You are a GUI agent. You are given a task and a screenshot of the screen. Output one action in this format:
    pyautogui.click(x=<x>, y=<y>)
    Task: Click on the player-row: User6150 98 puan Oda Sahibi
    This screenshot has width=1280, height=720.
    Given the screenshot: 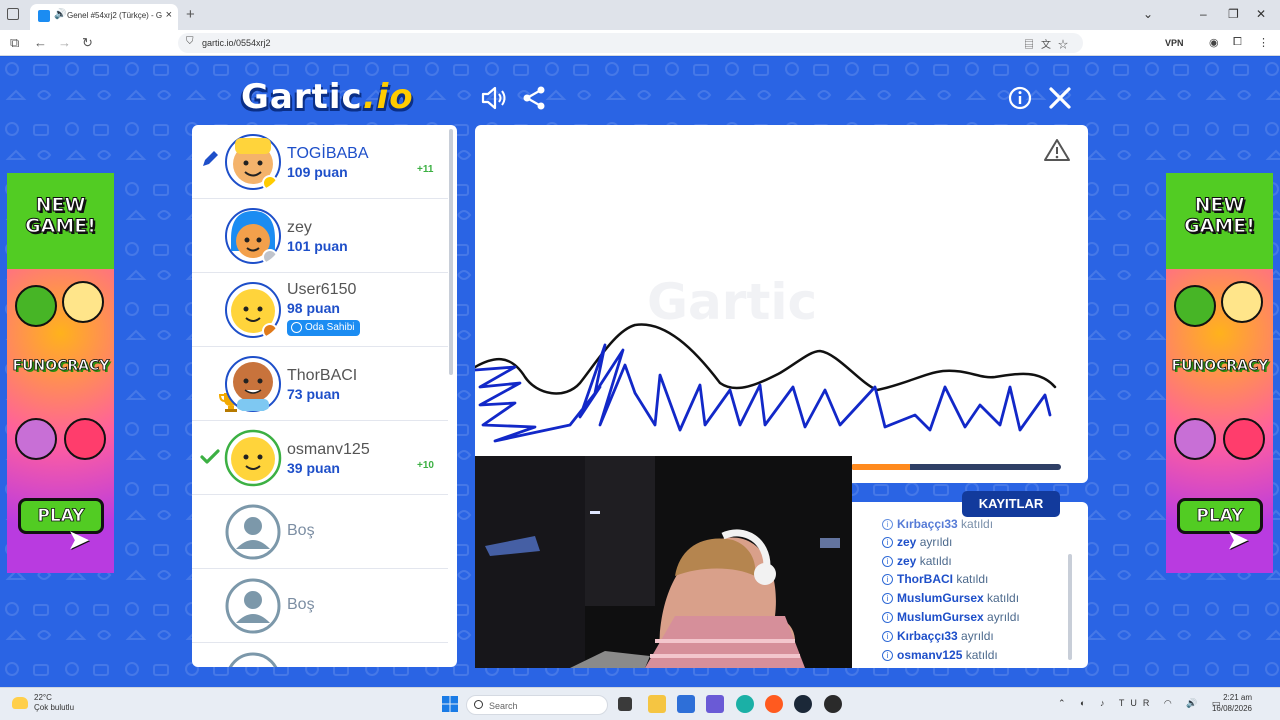 What is the action you would take?
    pyautogui.click(x=320, y=310)
    